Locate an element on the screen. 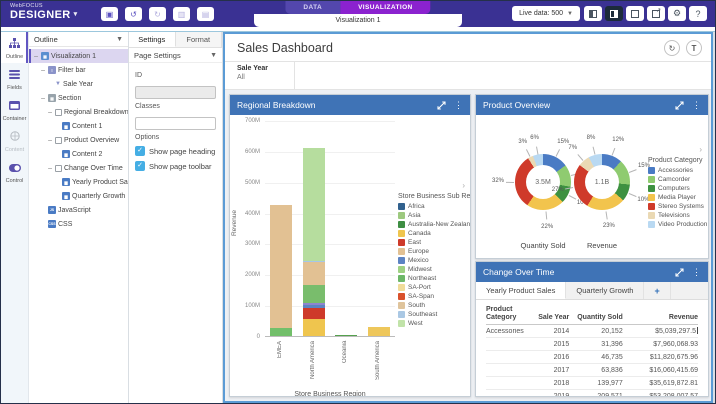 The image size is (716, 404). legend-item: Northeast is located at coordinates (434, 278).